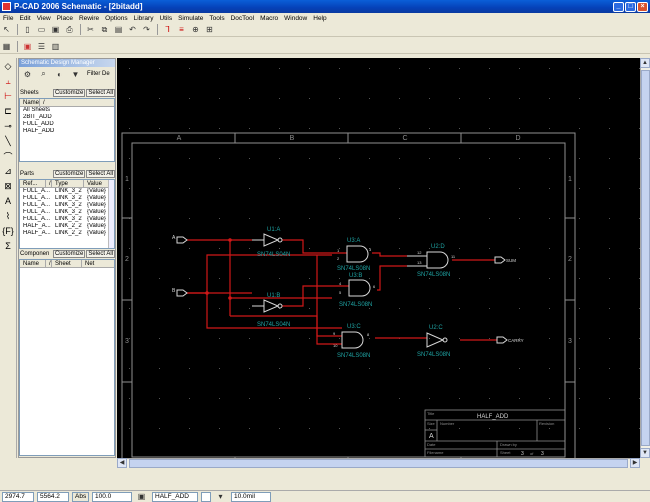 Image resolution: width=650 pixels, height=502 pixels. What do you see at coordinates (167, 30) in the screenshot?
I see `wire-tool-icon: ᒣ` at bounding box center [167, 30].